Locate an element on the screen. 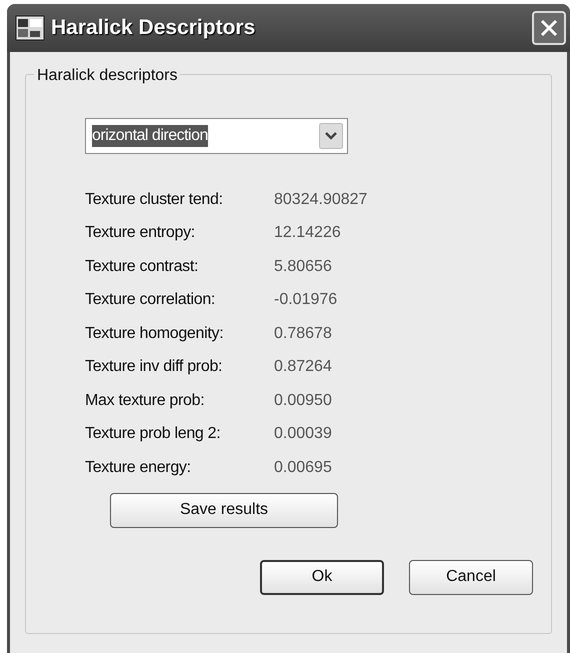  app-icon is located at coordinates (30, 28).